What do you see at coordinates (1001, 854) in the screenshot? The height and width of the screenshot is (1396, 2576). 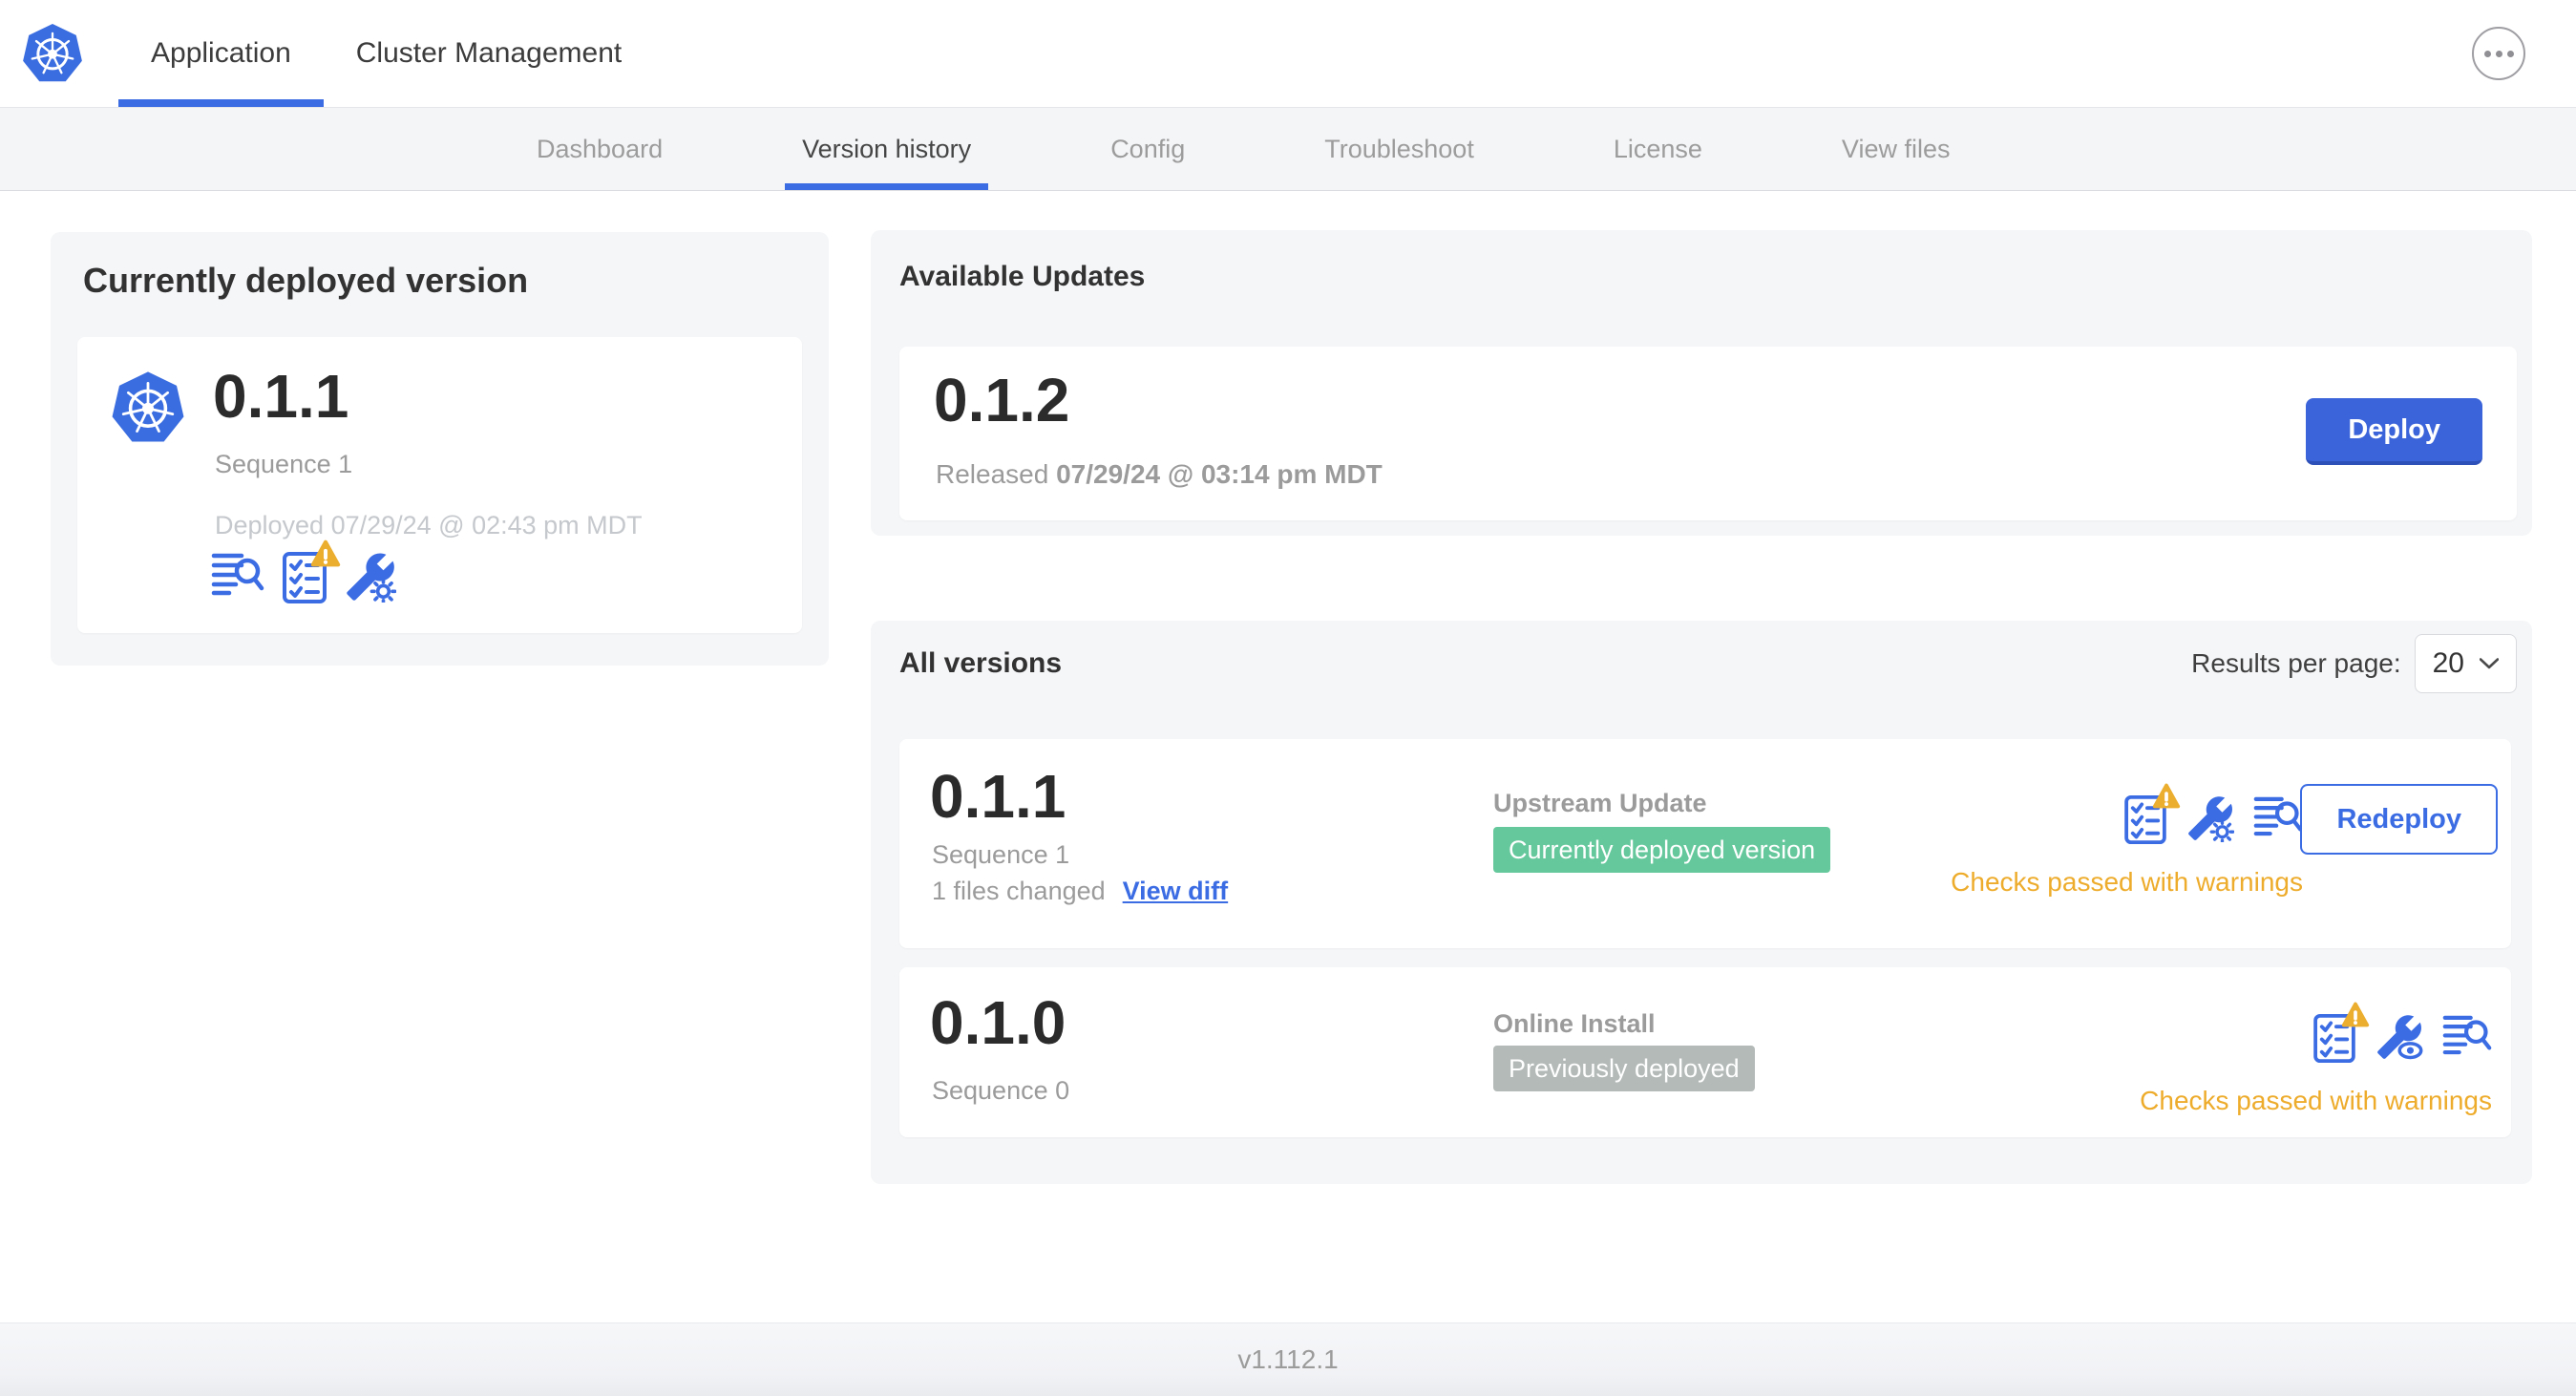 I see `row-sequence: Sequence 1` at bounding box center [1001, 854].